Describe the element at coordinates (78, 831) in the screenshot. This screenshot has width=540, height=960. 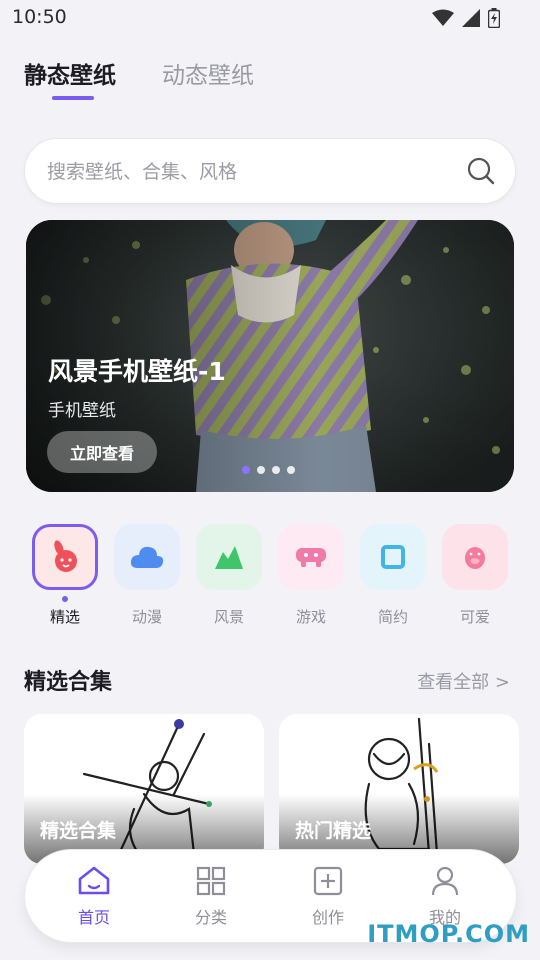
I see `collection-card-title: 精选合集` at that location.